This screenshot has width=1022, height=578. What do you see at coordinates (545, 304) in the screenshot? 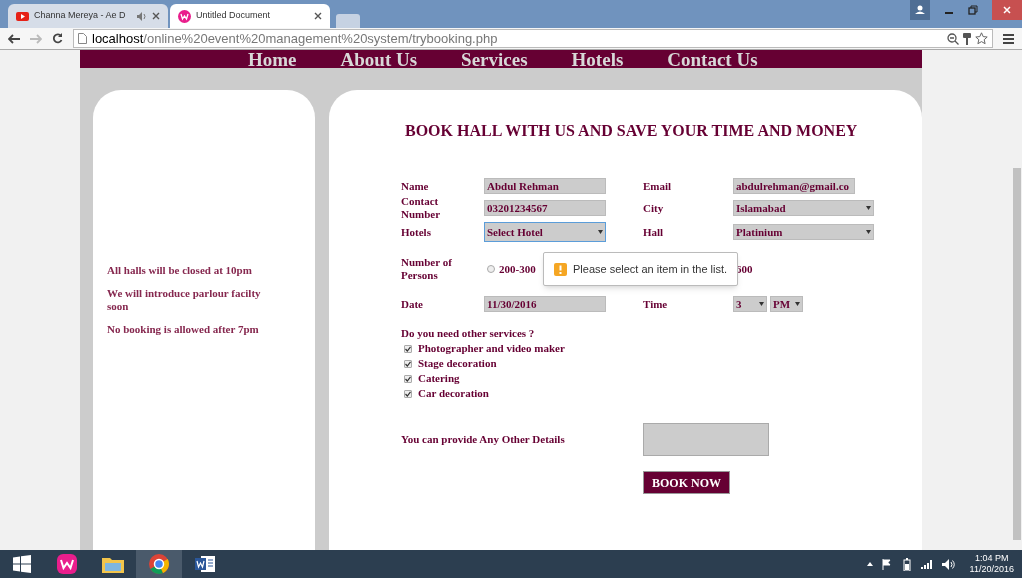
I see `input-field: 11/30/2016` at bounding box center [545, 304].